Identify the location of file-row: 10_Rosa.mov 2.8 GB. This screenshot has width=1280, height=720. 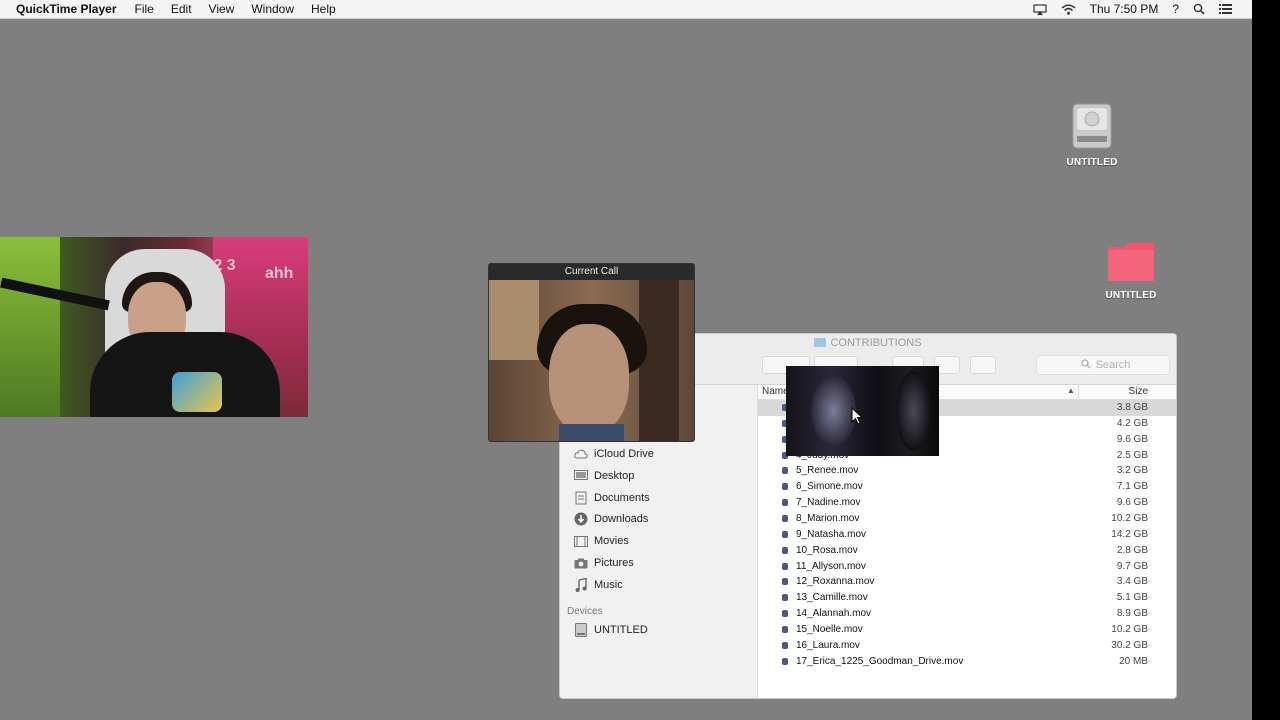
(967, 551).